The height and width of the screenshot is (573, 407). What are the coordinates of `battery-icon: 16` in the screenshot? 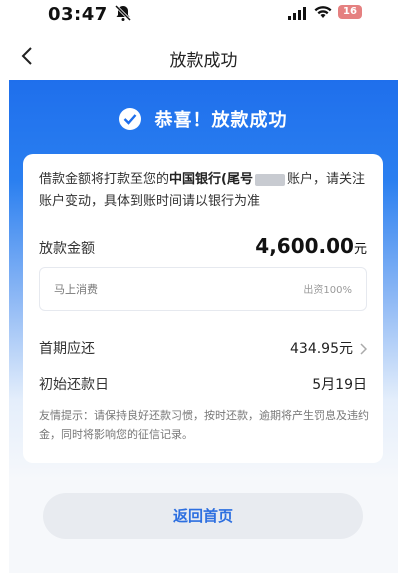 It's located at (350, 12).